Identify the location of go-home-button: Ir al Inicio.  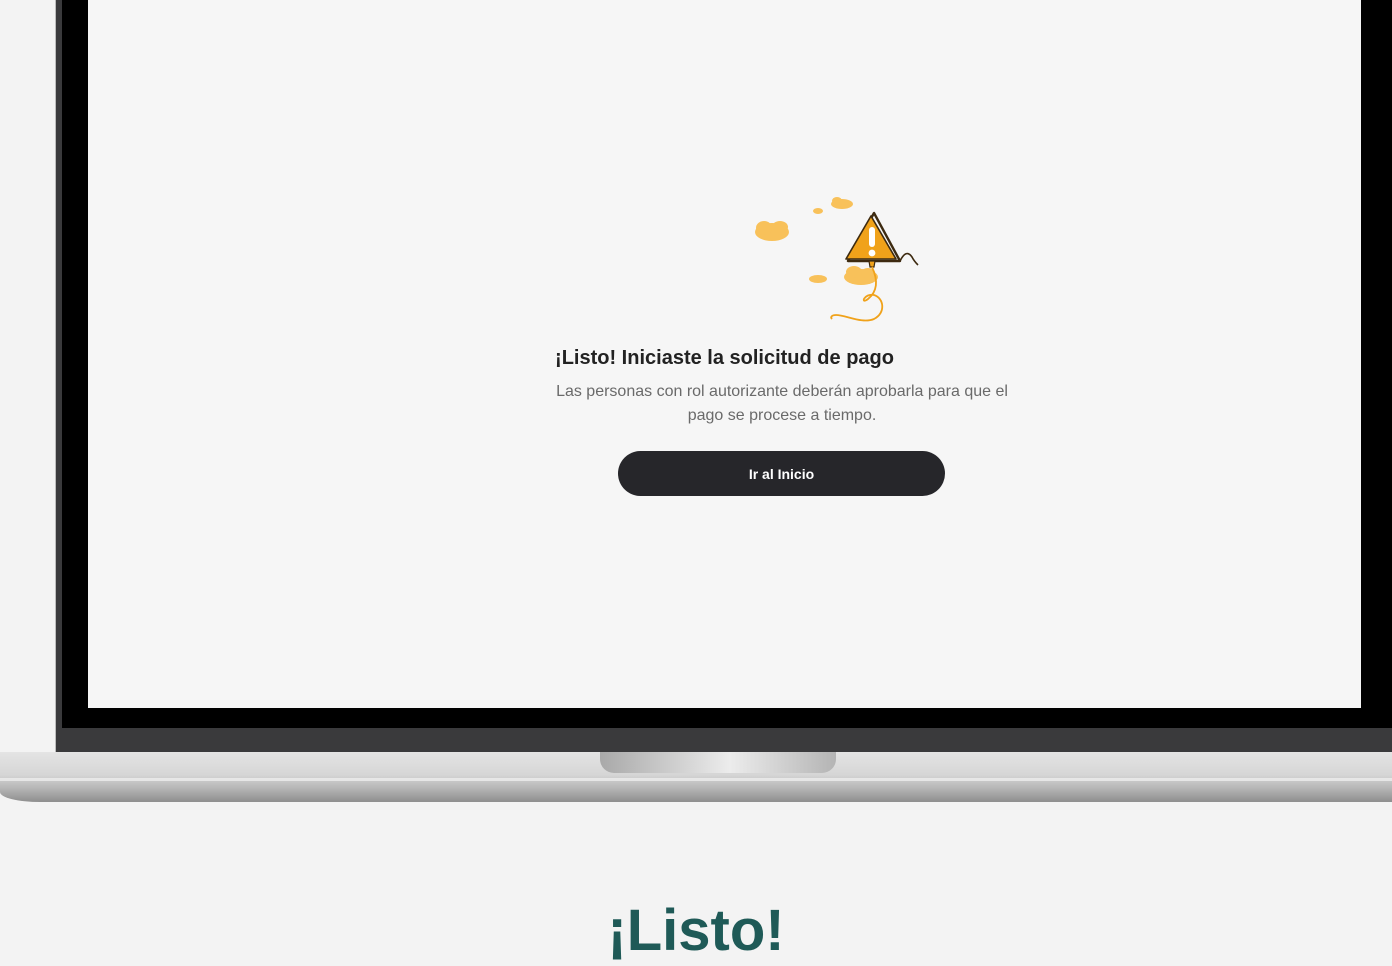
(781, 473).